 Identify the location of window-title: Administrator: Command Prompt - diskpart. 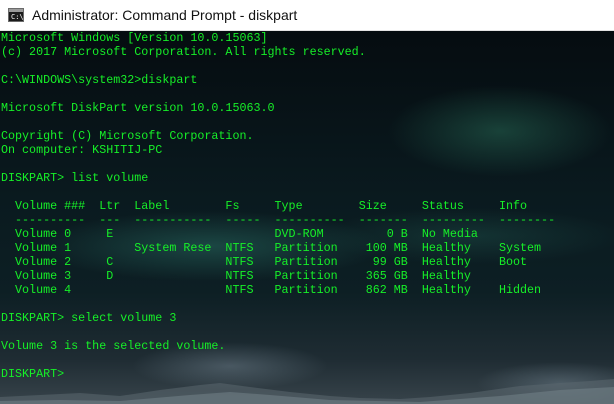
(165, 15).